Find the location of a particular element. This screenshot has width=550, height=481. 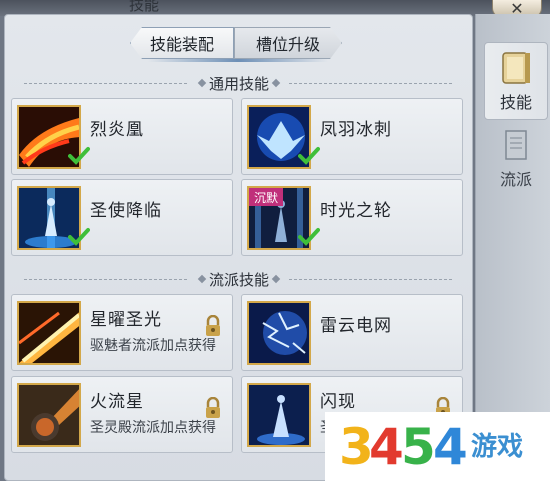

skill-card: 圣使降临 is located at coordinates (122, 217).